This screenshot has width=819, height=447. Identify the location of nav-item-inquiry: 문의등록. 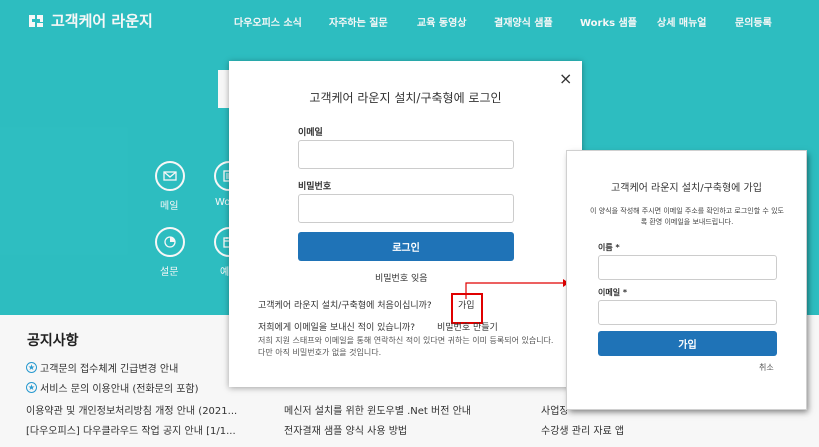
(753, 21).